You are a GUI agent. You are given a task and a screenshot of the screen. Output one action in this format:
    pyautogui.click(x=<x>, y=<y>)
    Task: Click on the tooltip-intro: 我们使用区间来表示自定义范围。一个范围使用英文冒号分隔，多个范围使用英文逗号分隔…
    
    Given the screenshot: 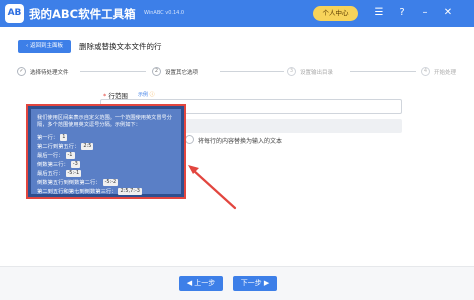 What is the action you would take?
    pyautogui.click(x=104, y=122)
    